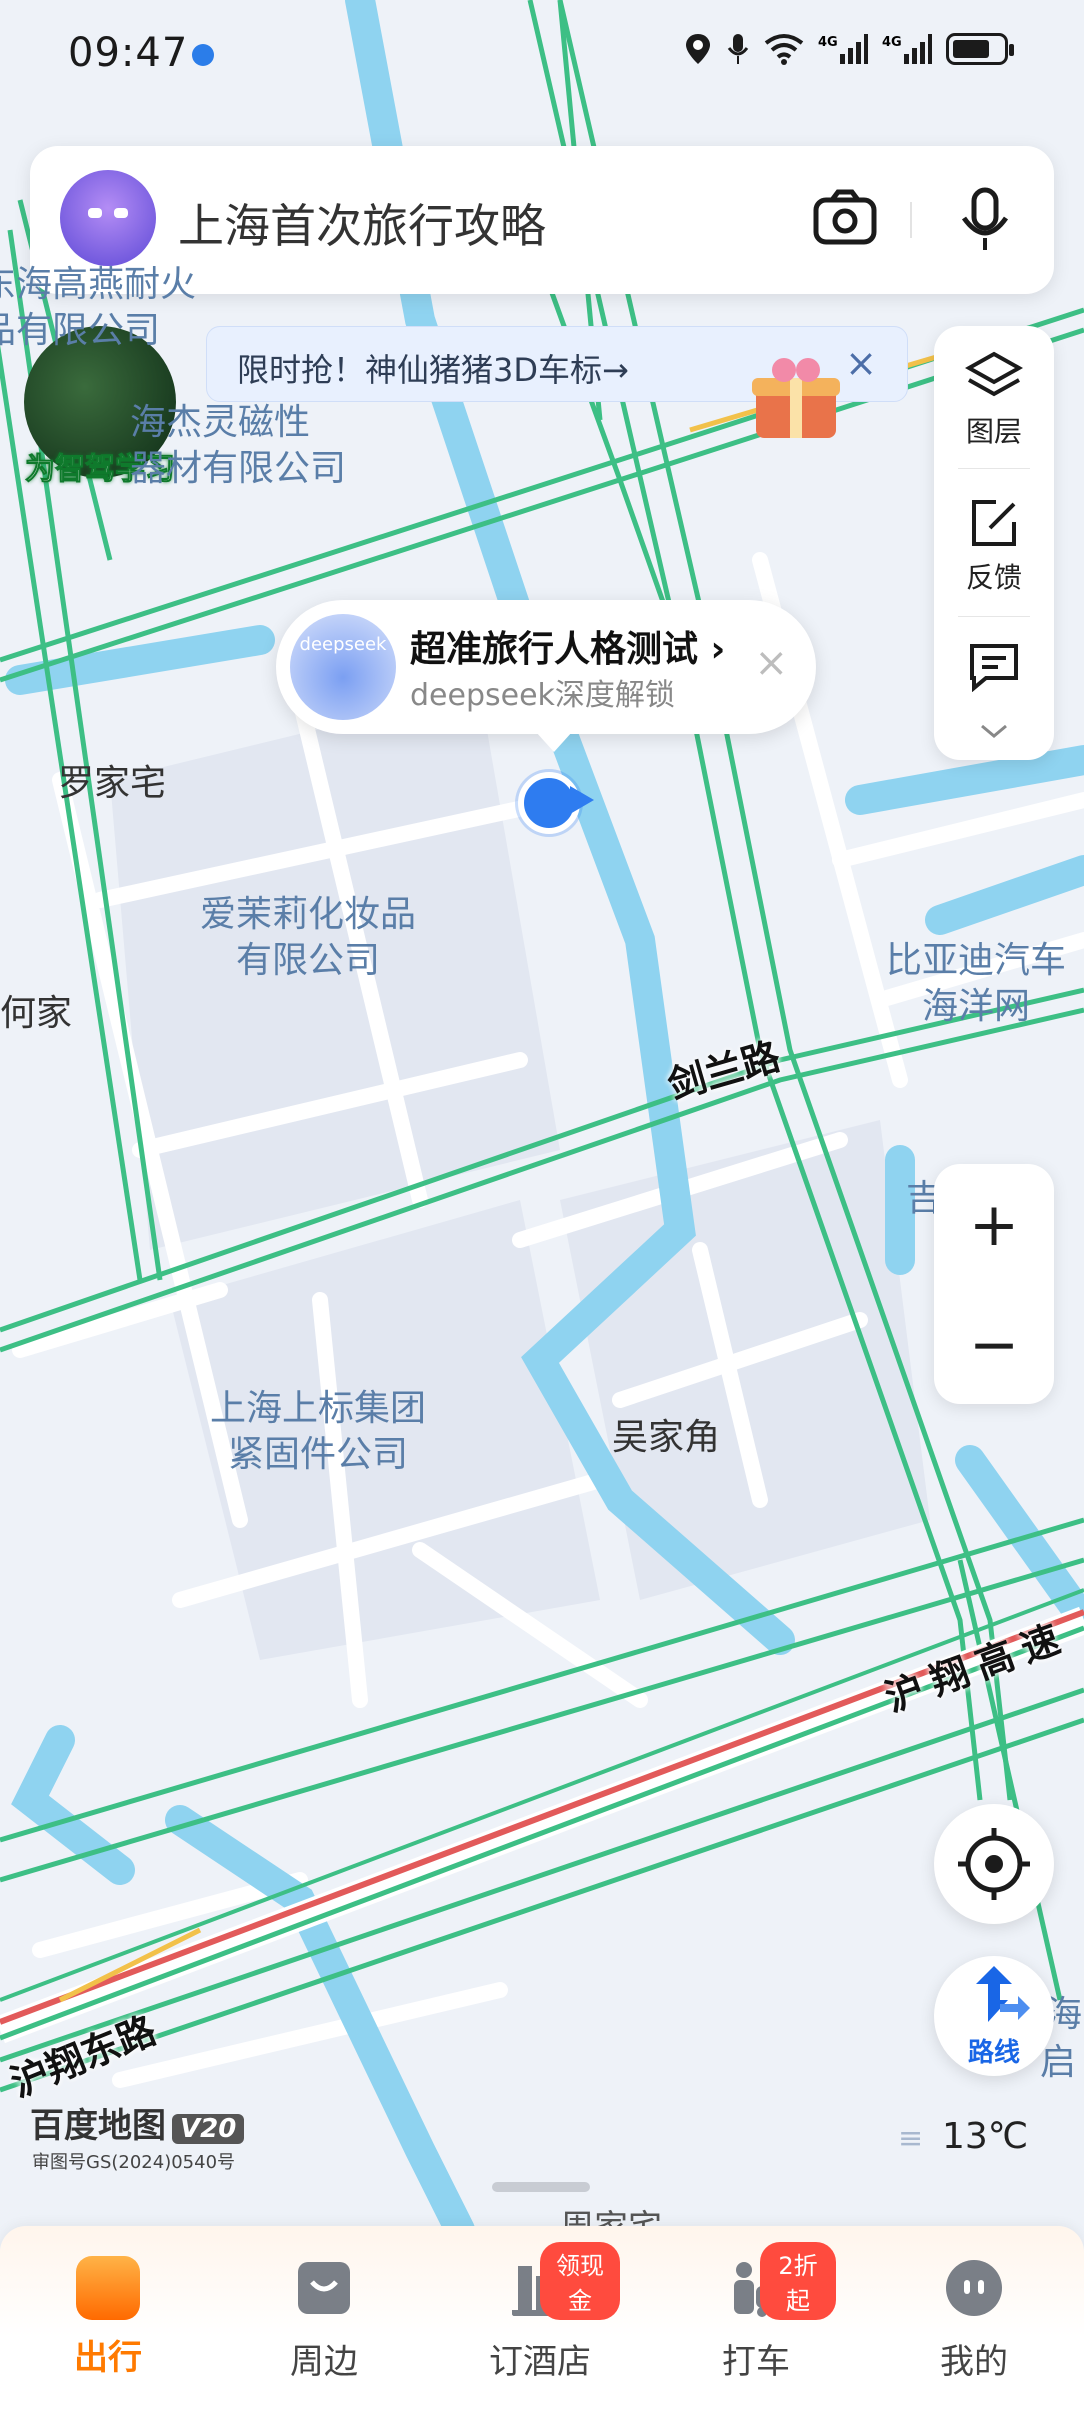  What do you see at coordinates (993, 577) in the screenshot?
I see `feedback-label: 反馈` at bounding box center [993, 577].